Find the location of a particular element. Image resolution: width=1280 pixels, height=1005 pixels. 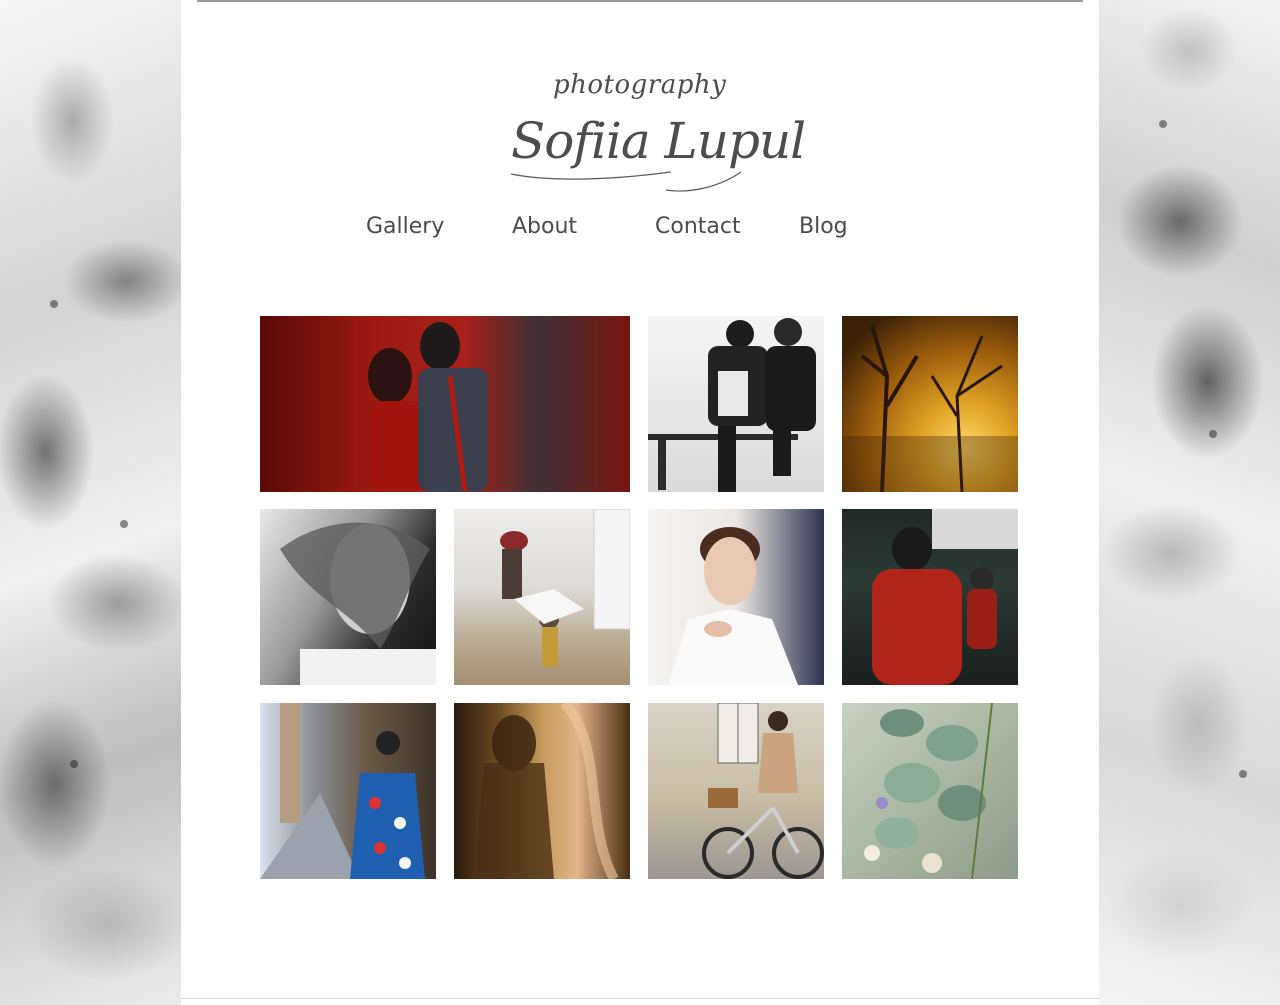

gallery-photo-eucalyptus is located at coordinates (930, 791).